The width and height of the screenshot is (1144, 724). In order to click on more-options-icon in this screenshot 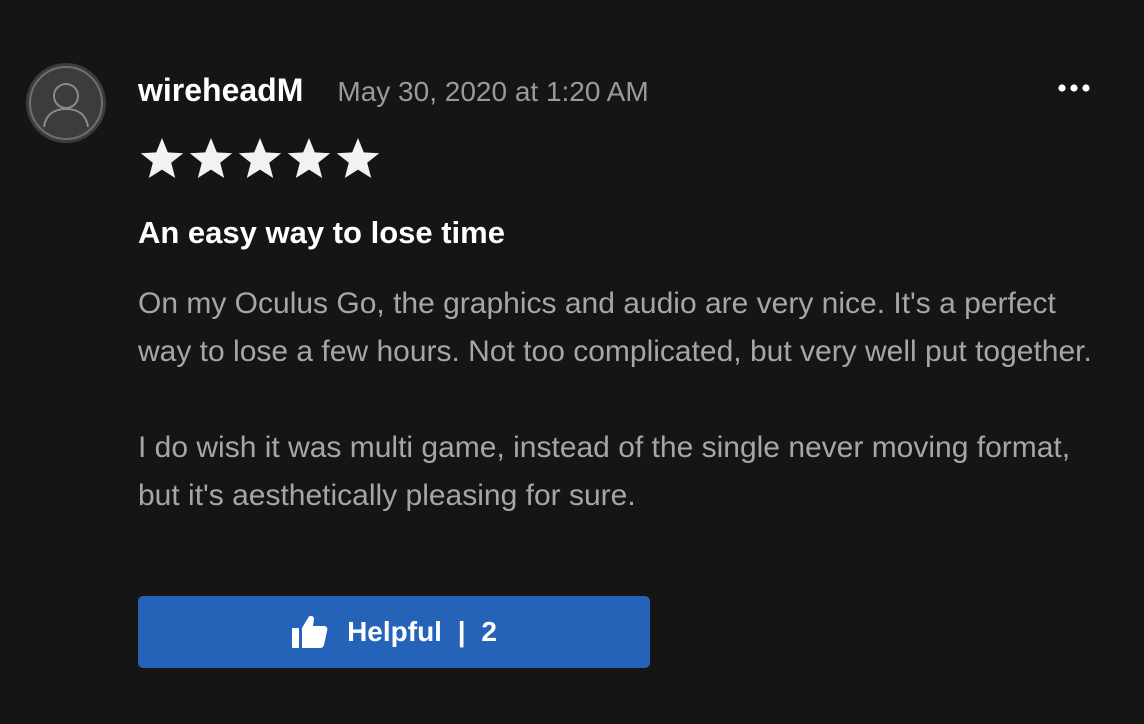, I will do `click(1074, 88)`.